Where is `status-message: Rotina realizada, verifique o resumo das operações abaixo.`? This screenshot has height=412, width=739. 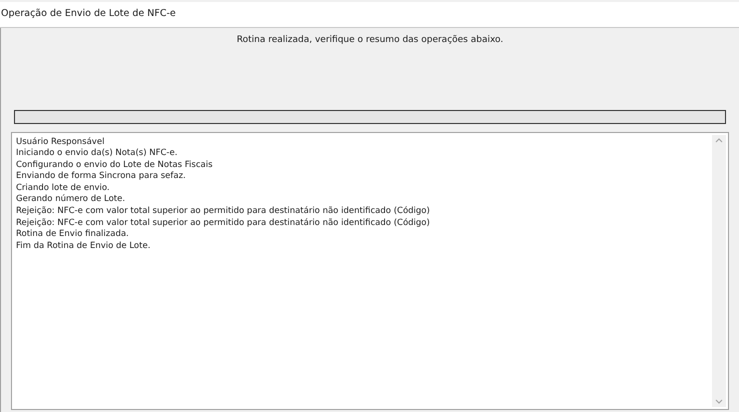 status-message: Rotina realizada, verifique o resumo das operações abaixo. is located at coordinates (370, 40).